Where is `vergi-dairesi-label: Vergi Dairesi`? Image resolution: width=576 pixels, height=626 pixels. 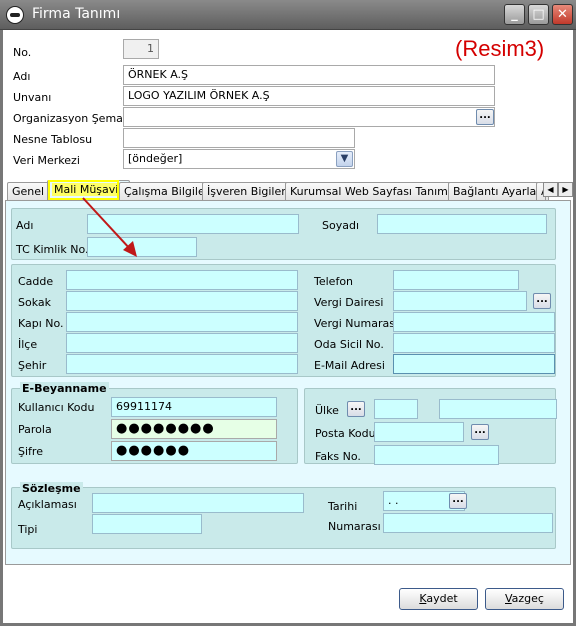
vergi-dairesi-label: Vergi Dairesi is located at coordinates (349, 302).